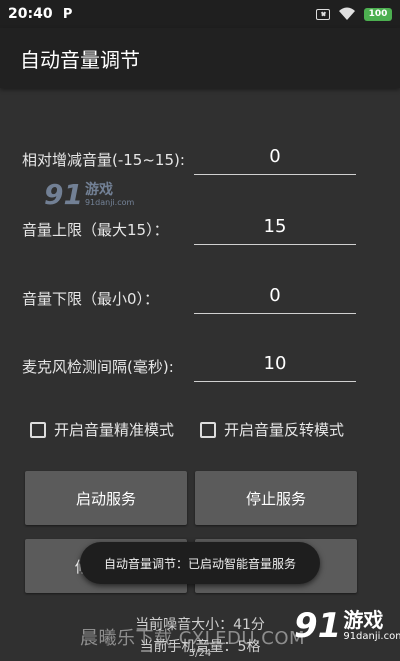 This screenshot has width=400, height=661. I want to click on status-time: 20:40, so click(30, 14).